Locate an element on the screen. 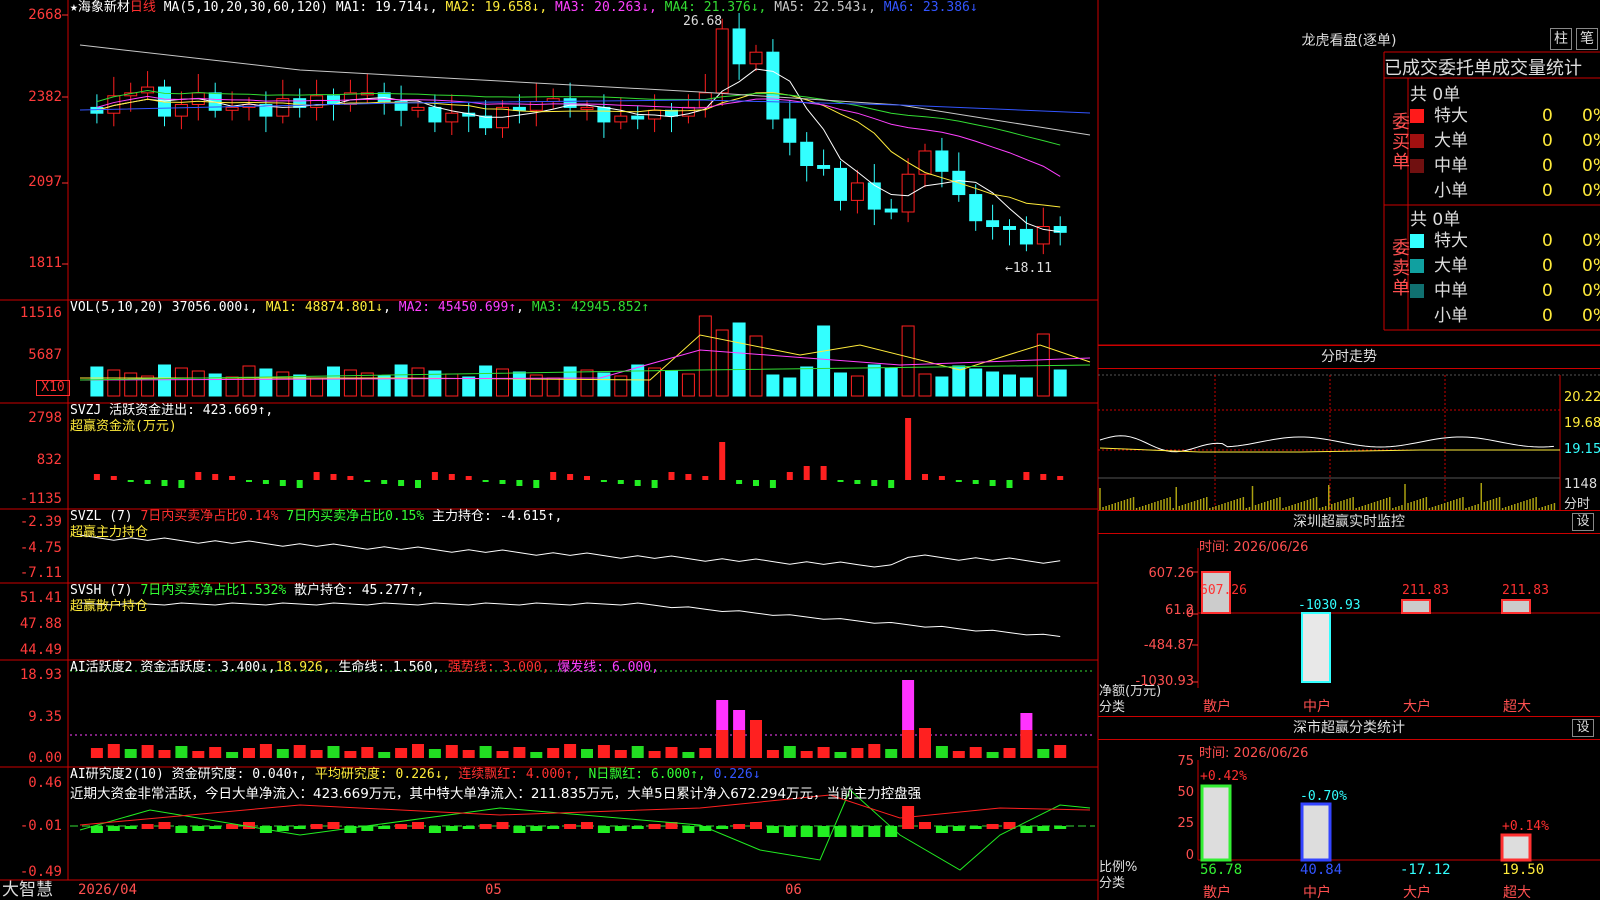 This screenshot has width=1600, height=900. ai2-label: AI研究度2(10) is located at coordinates (117, 774).